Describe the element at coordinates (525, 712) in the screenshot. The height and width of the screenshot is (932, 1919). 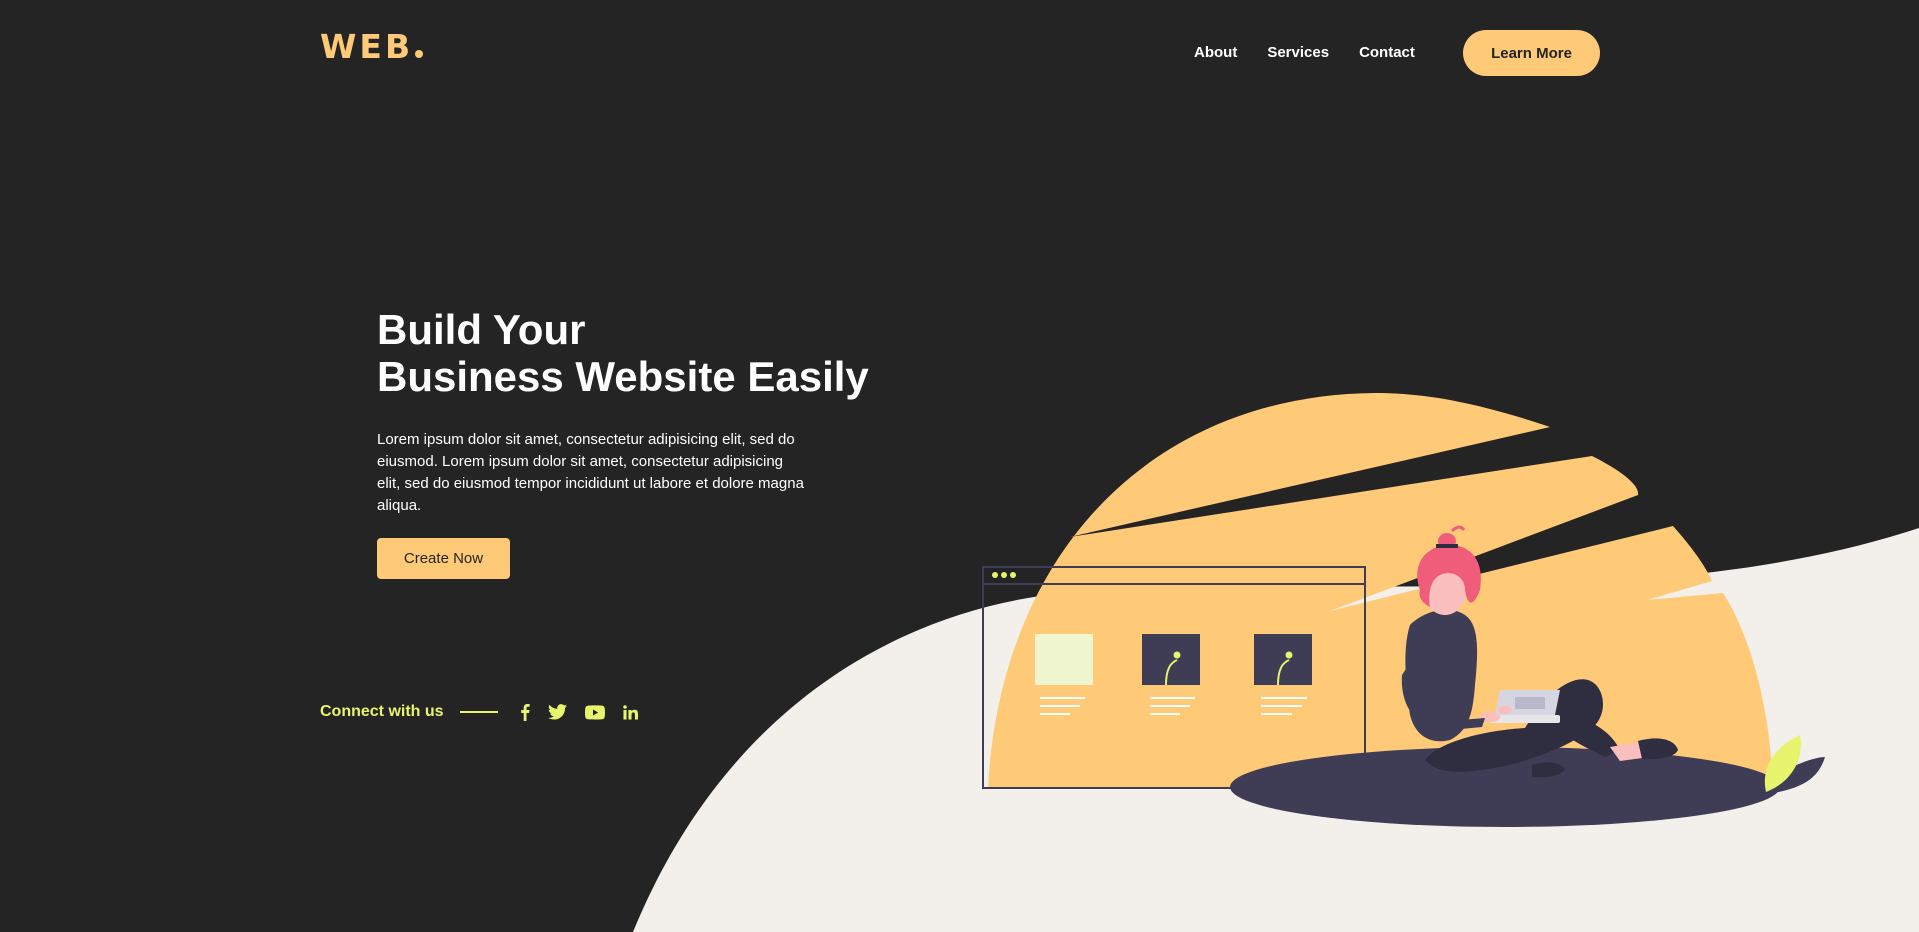
I see `facebook-icon` at that location.